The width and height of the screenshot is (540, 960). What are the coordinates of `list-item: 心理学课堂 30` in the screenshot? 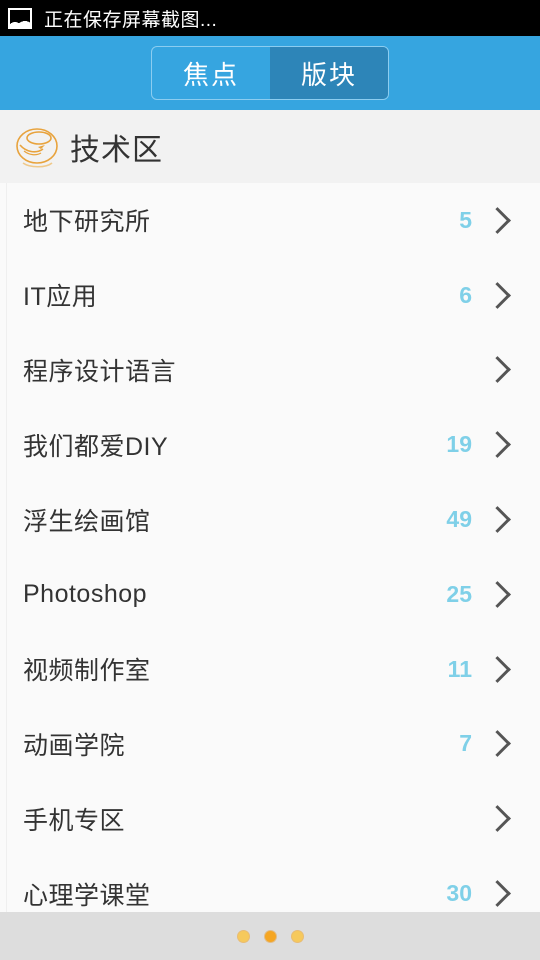 It's located at (271, 884).